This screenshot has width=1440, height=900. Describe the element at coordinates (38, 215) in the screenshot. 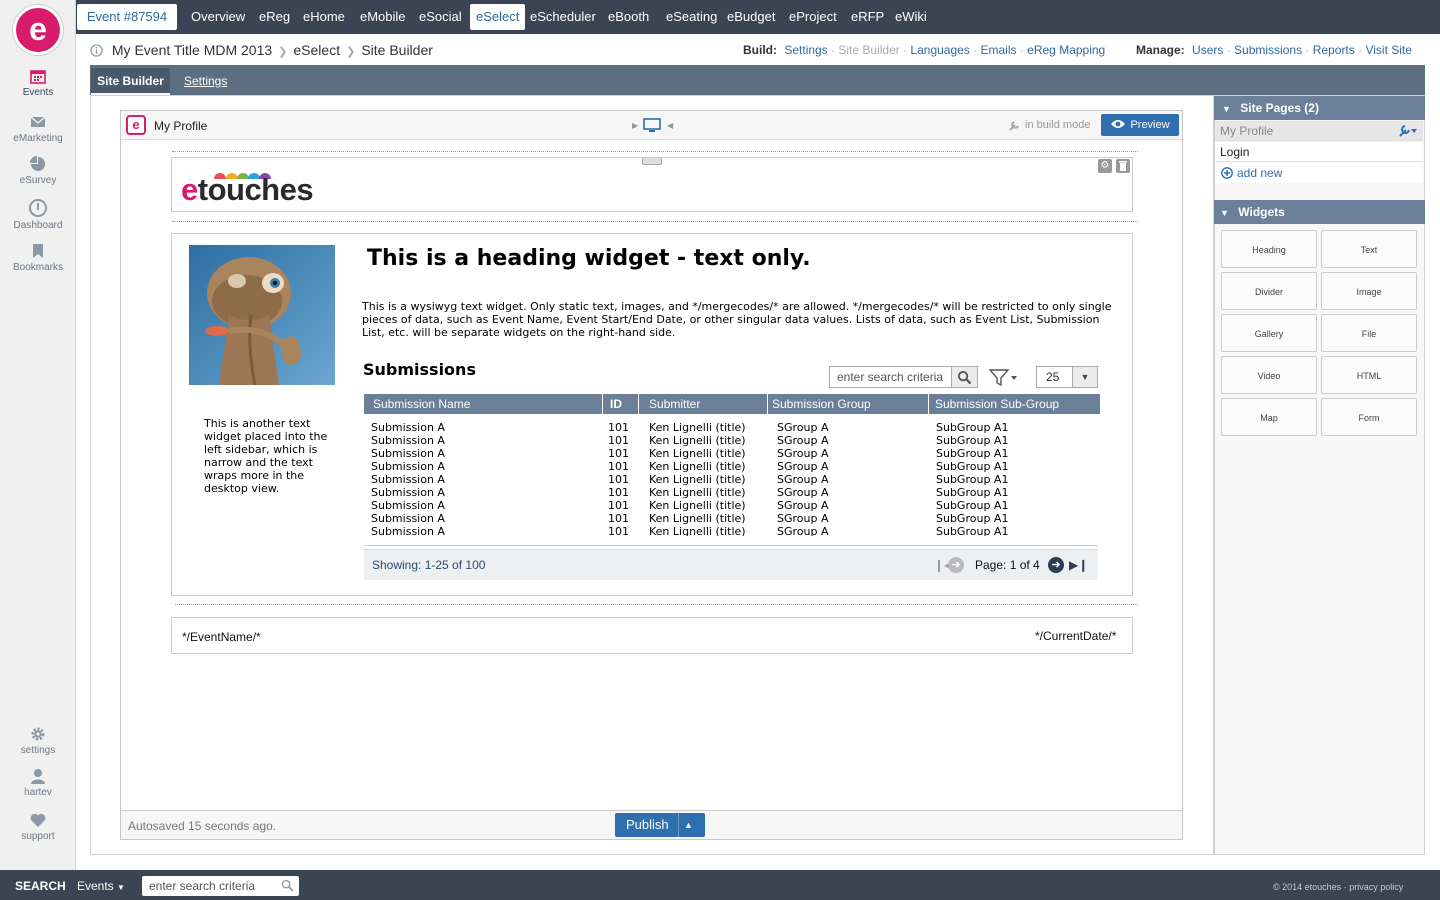

I see `rail-item-dashboard: Dashboard` at that location.